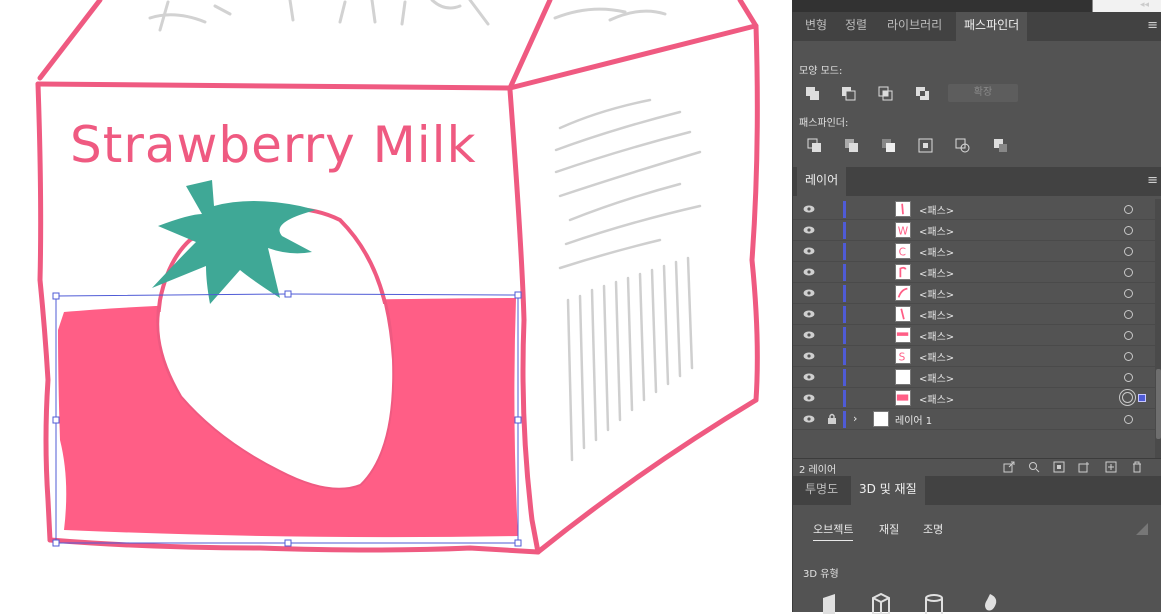 This screenshot has height=614, width=1161. I want to click on layer-thumbnail: W, so click(903, 230).